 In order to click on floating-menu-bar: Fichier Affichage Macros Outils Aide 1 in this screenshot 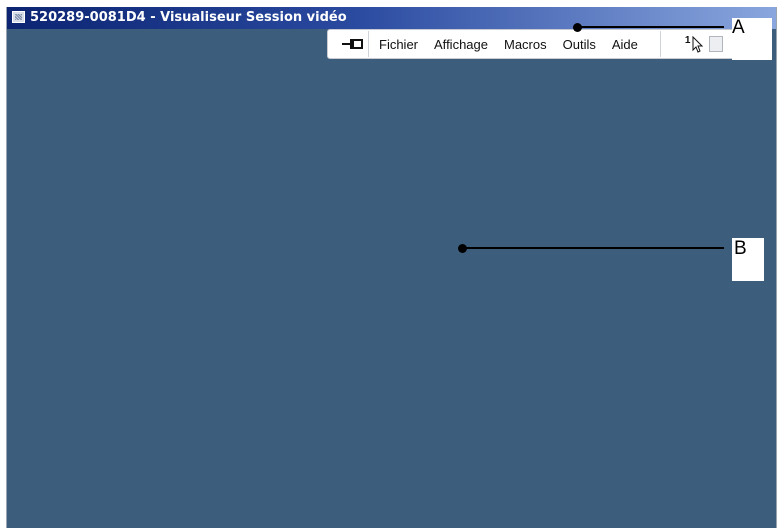, I will do `click(549, 44)`.